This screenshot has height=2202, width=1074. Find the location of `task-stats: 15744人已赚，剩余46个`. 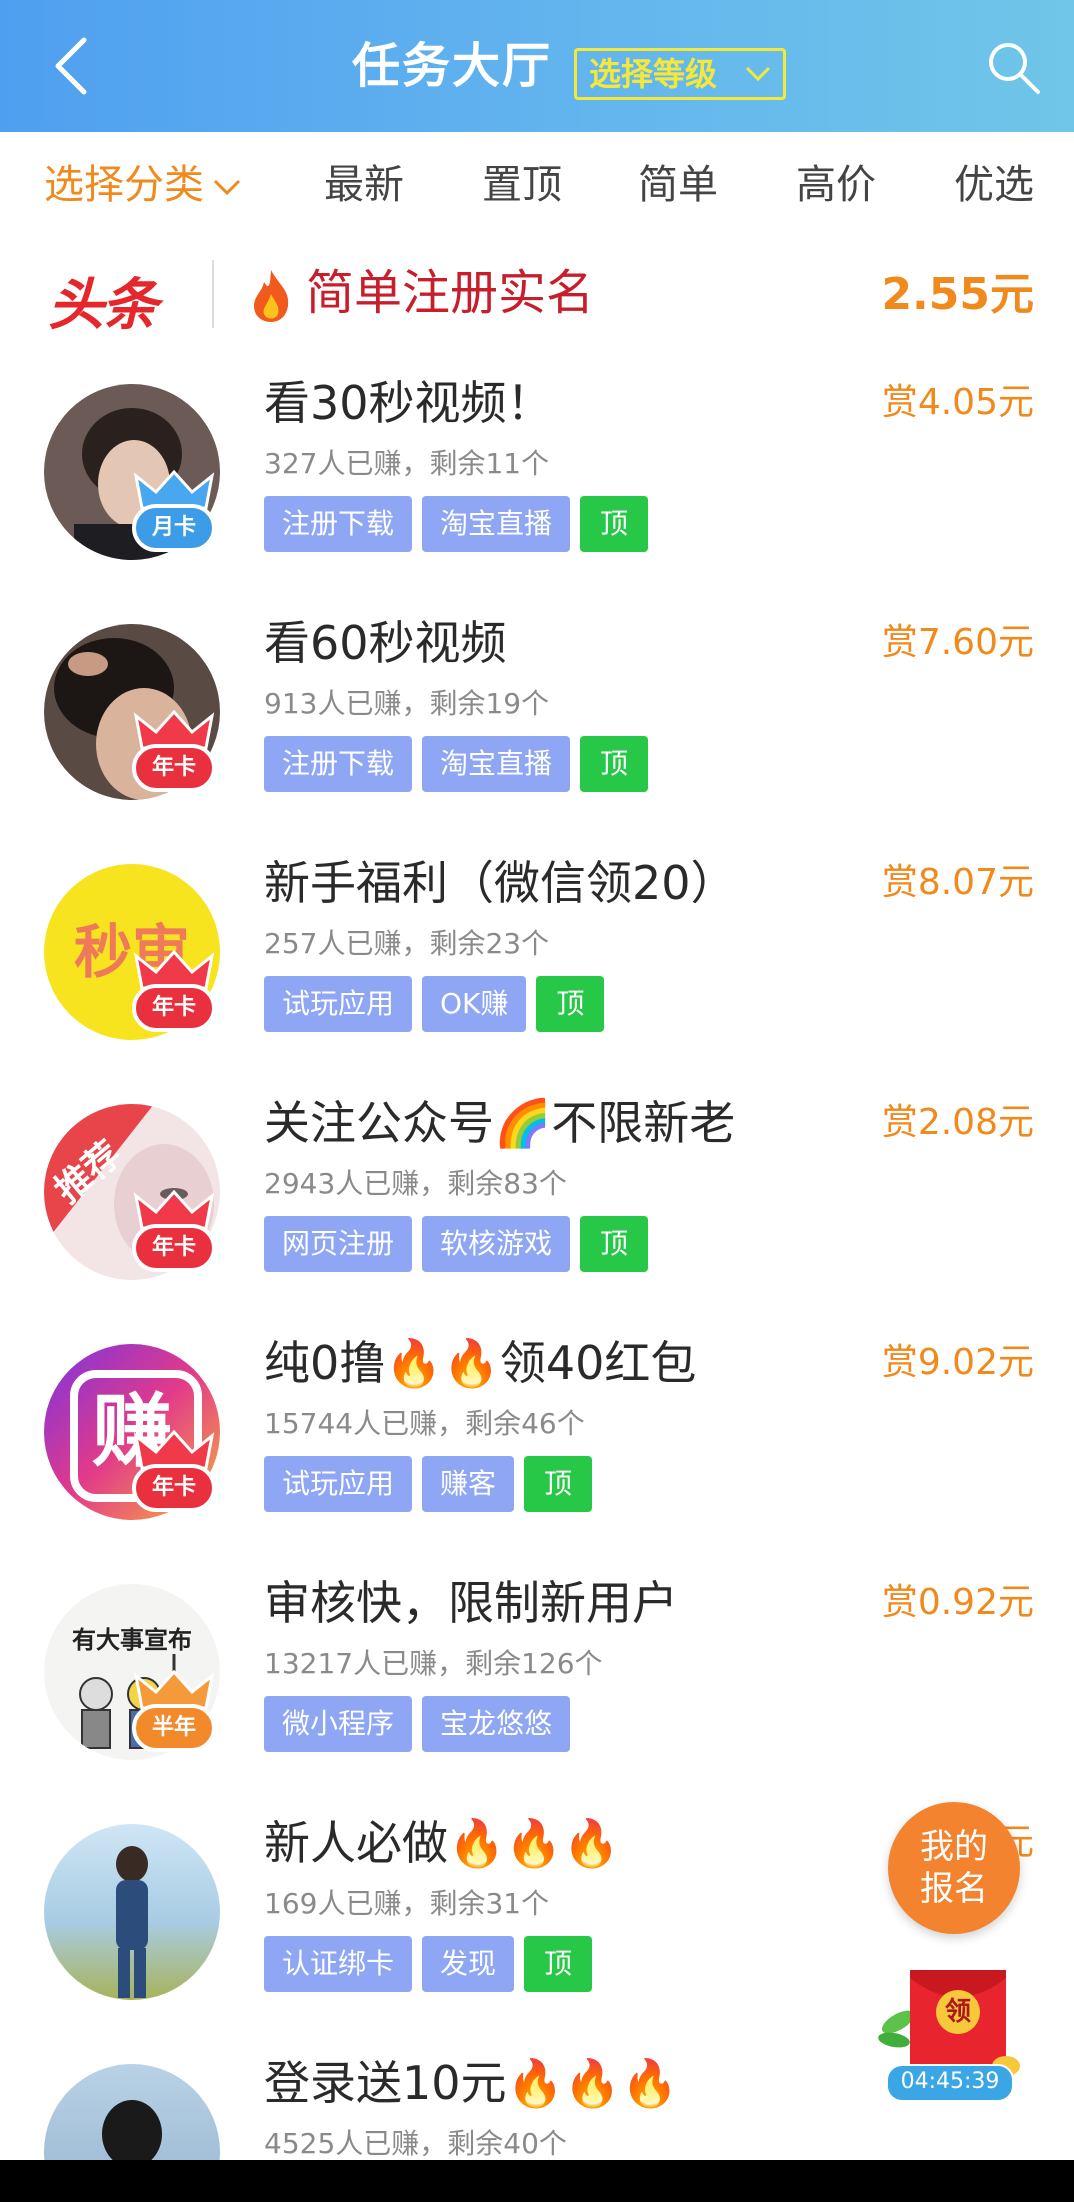

task-stats: 15744人已赚，剩余46个 is located at coordinates (424, 1423).